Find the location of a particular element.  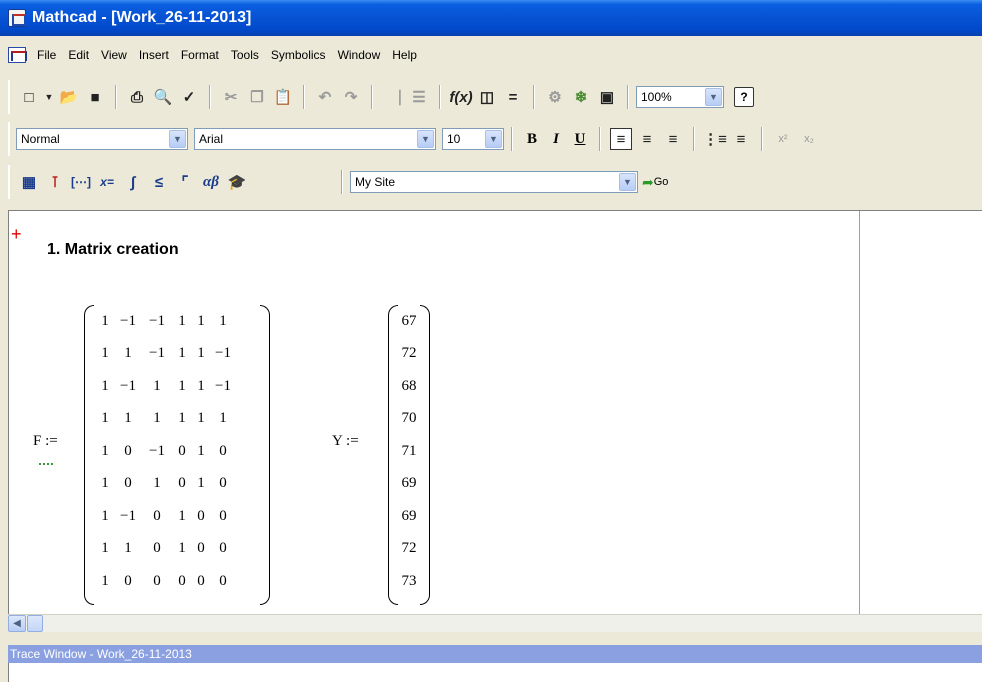

programming-icon: ⌜ is located at coordinates (185, 182).